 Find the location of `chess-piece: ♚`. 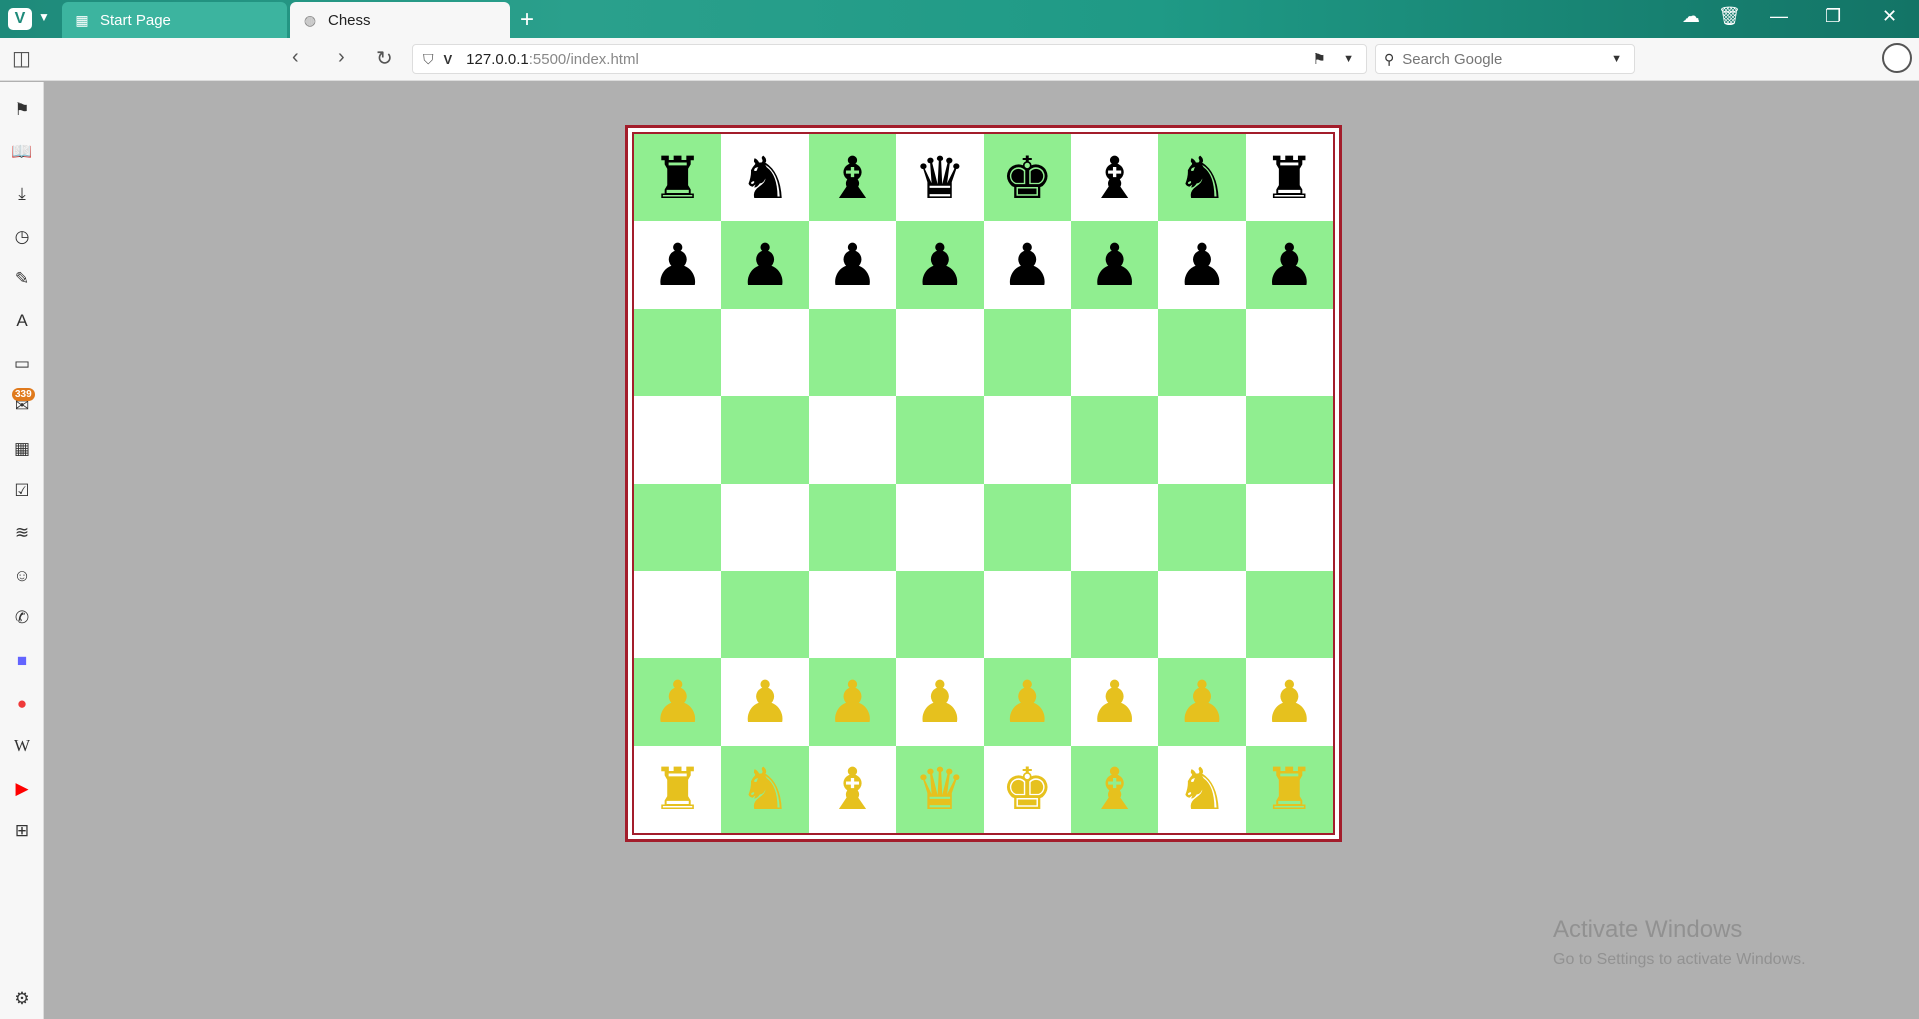

chess-piece: ♚ is located at coordinates (1027, 178).